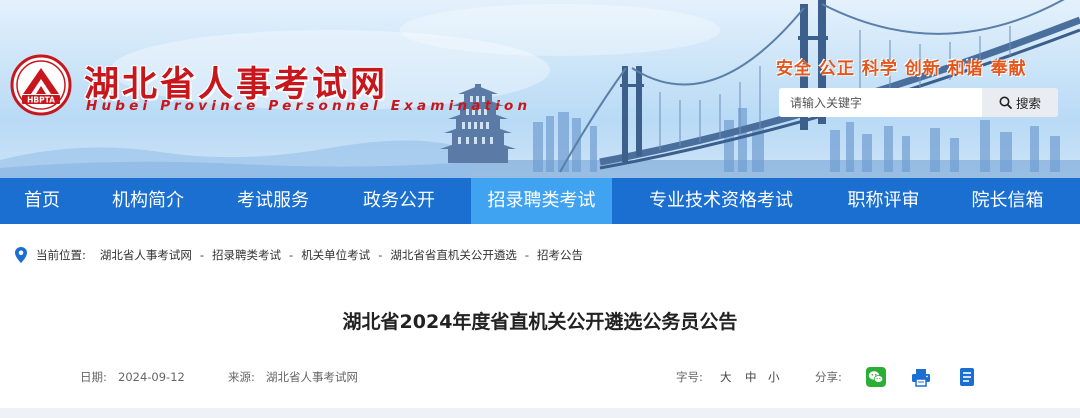  I want to click on search-icon, so click(1005, 102).